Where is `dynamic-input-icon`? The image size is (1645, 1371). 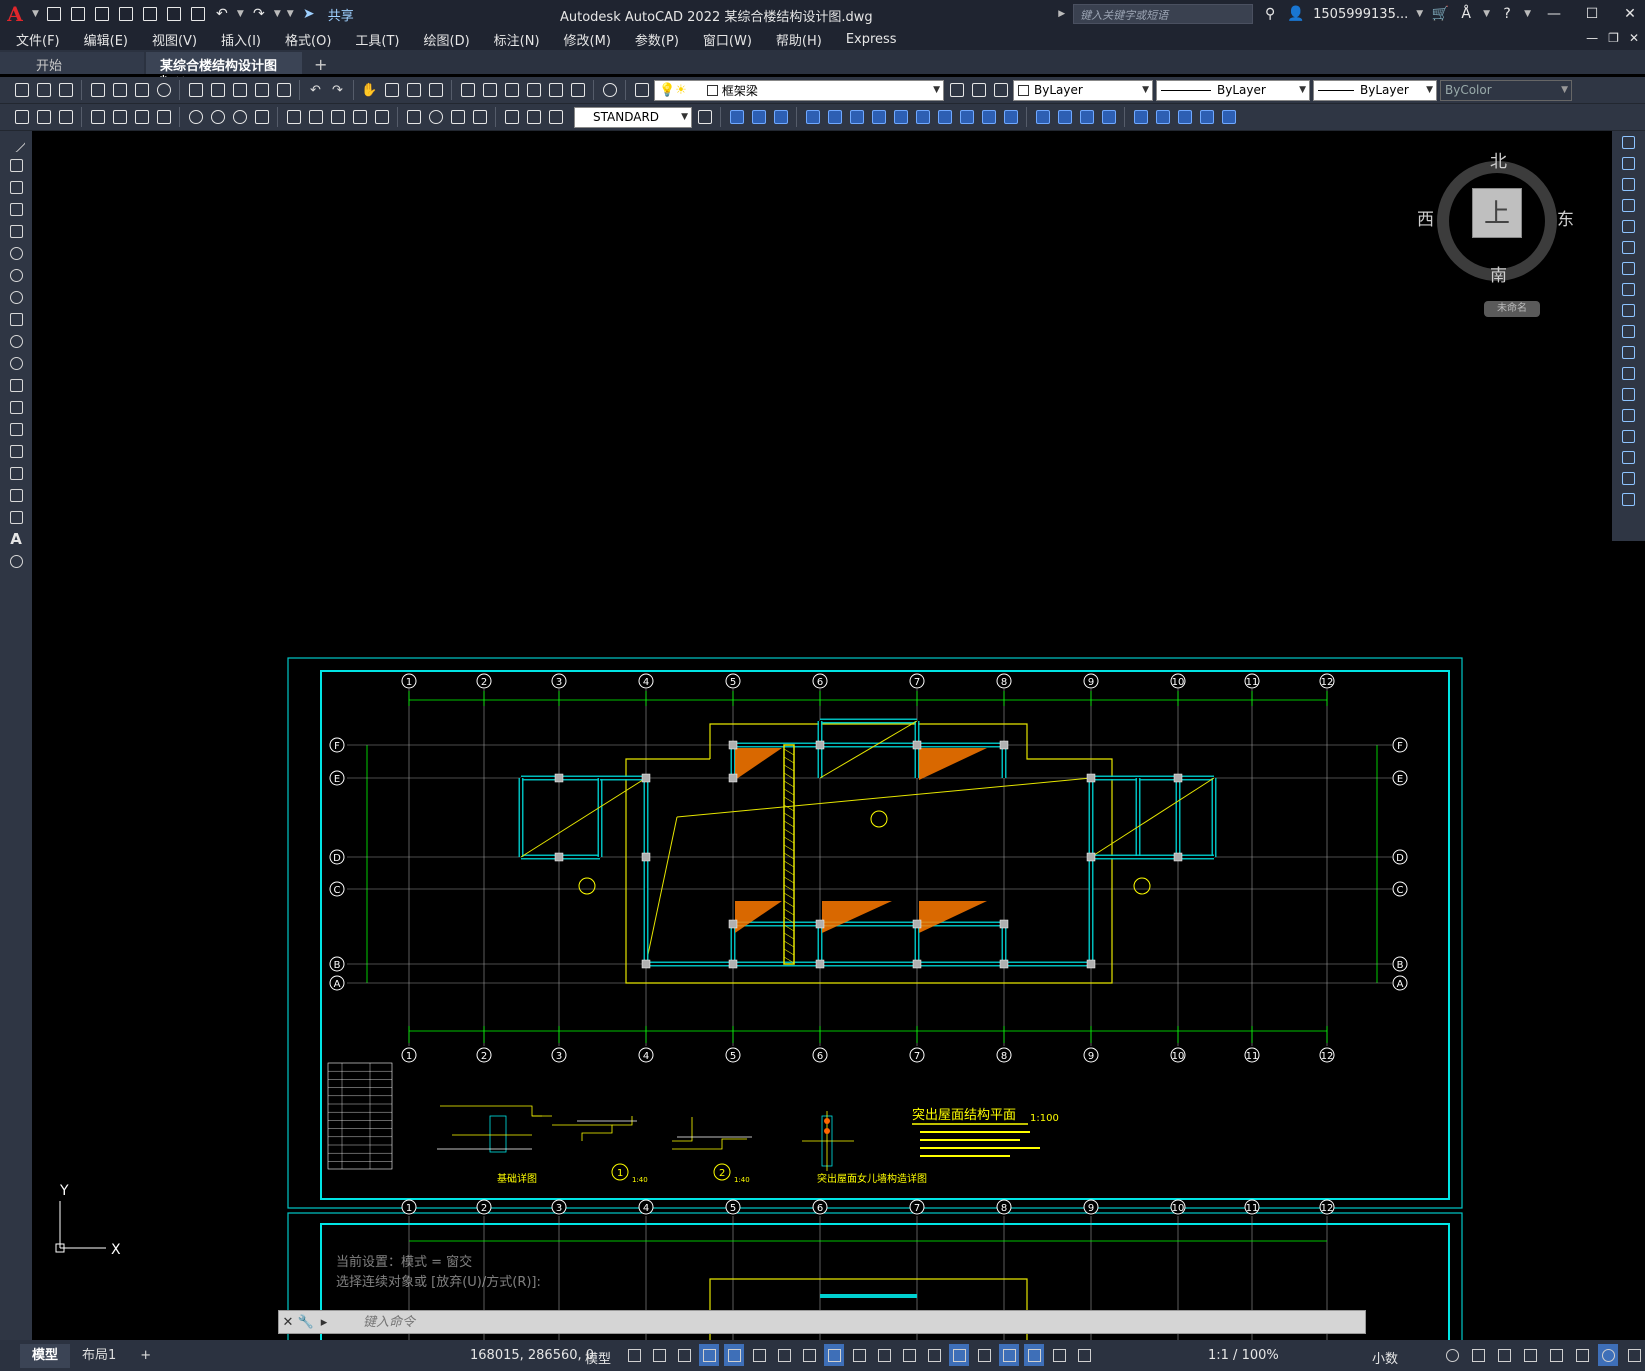
dynamic-input-icon is located at coordinates (709, 1355).